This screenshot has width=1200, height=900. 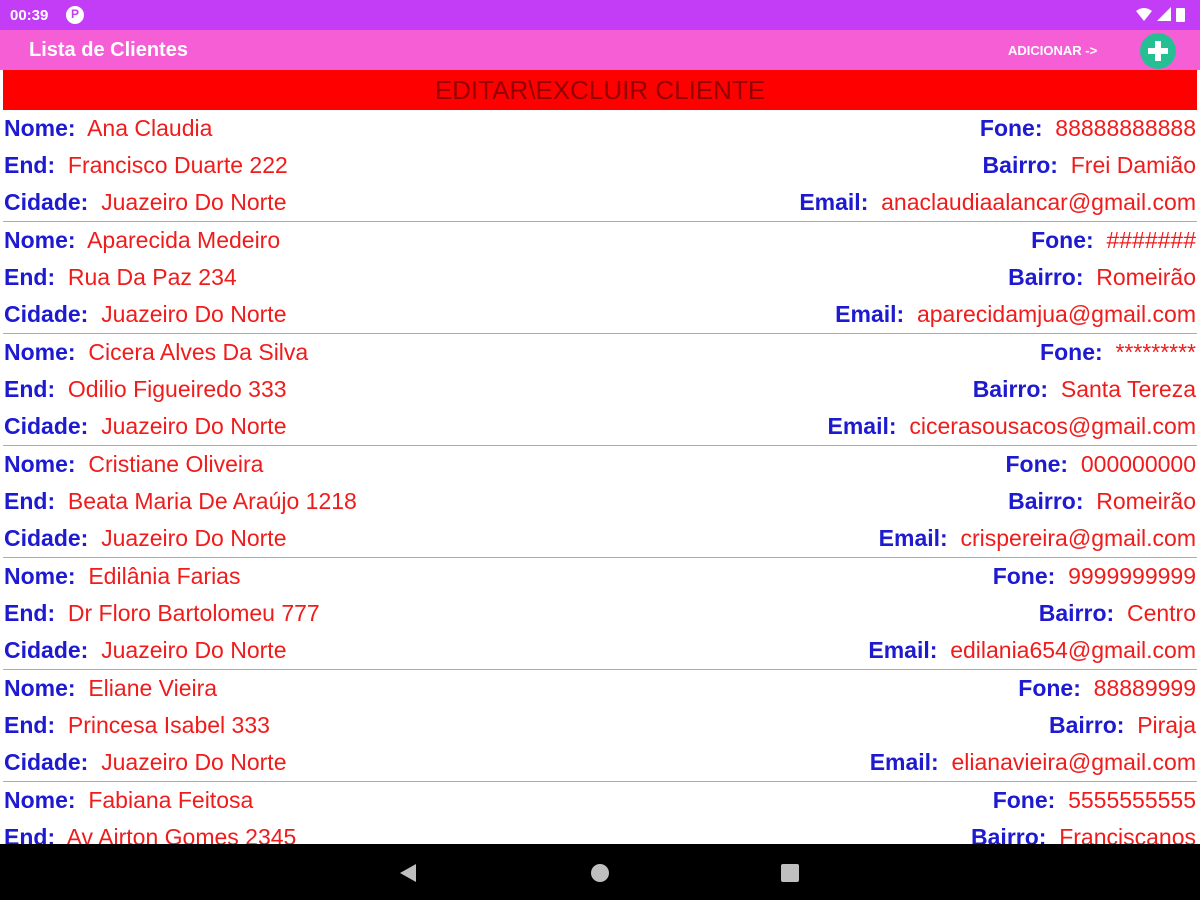 I want to click on status-time: 00:39, so click(x=29, y=15).